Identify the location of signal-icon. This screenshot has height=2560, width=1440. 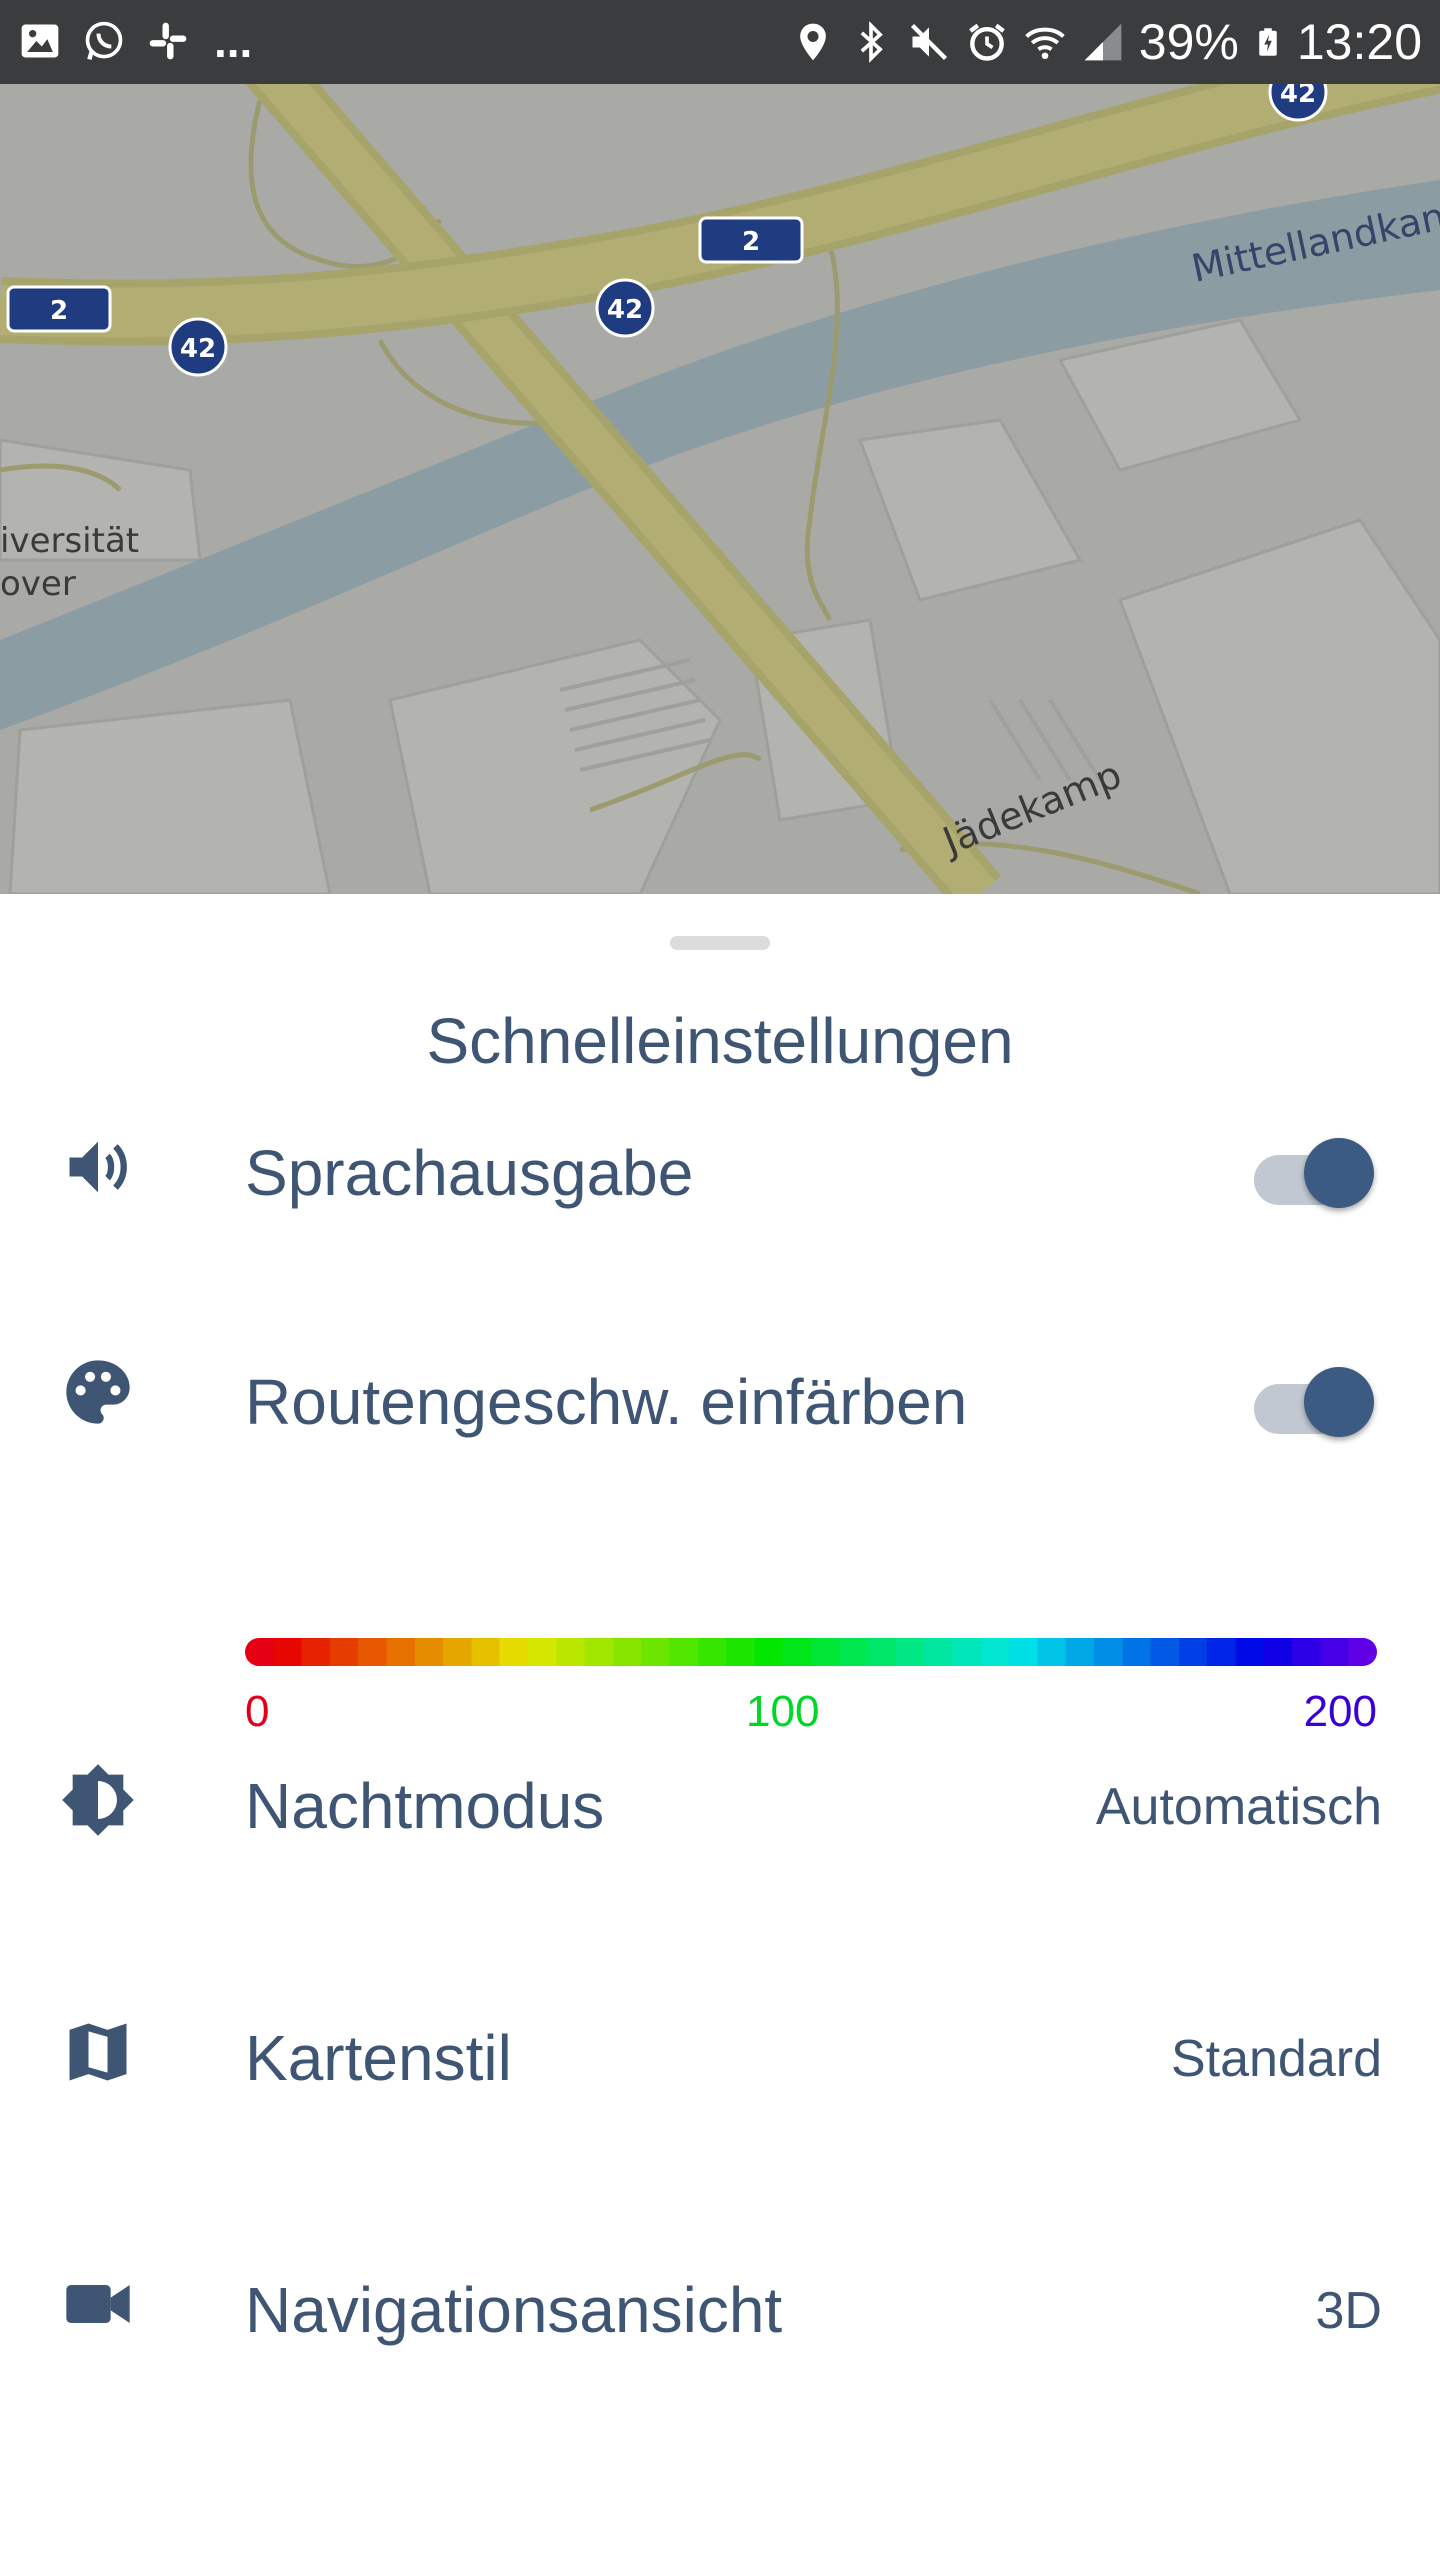
(1103, 42).